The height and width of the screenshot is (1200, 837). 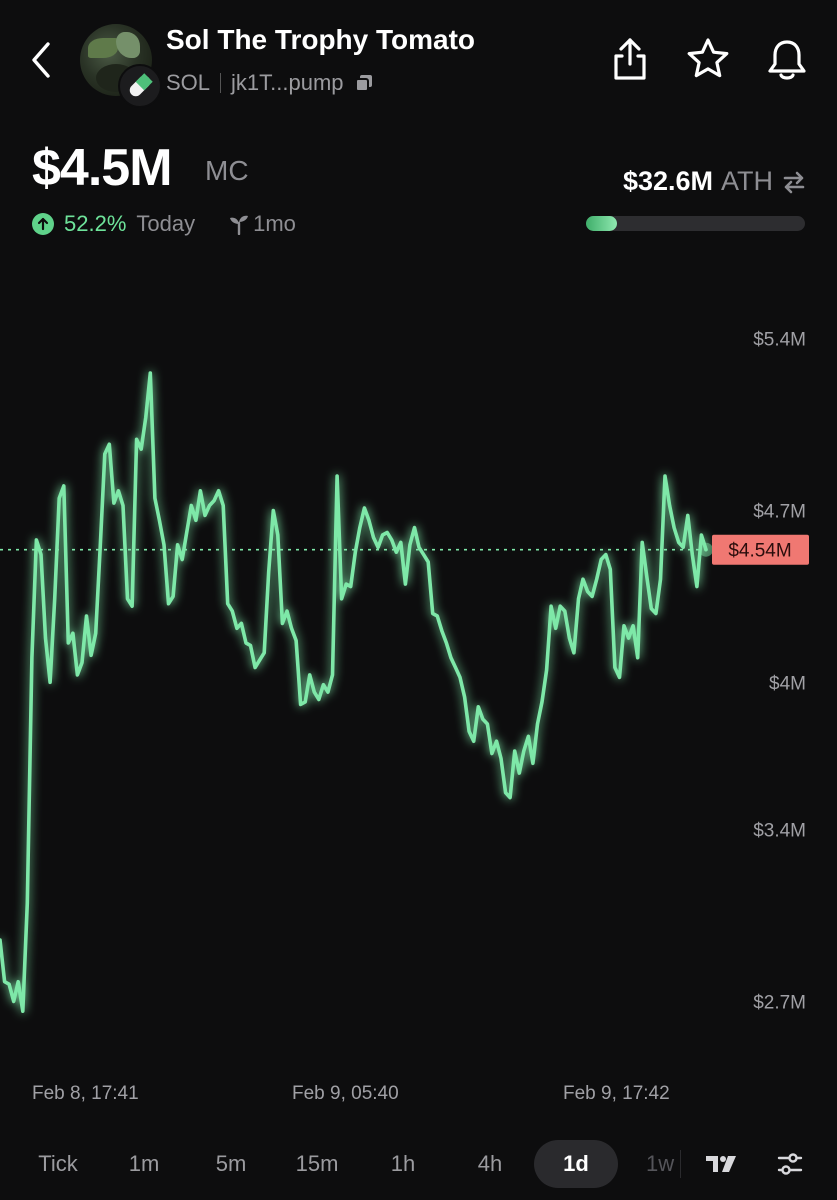 What do you see at coordinates (188, 82) in the screenshot?
I see `chain-label: SOL` at bounding box center [188, 82].